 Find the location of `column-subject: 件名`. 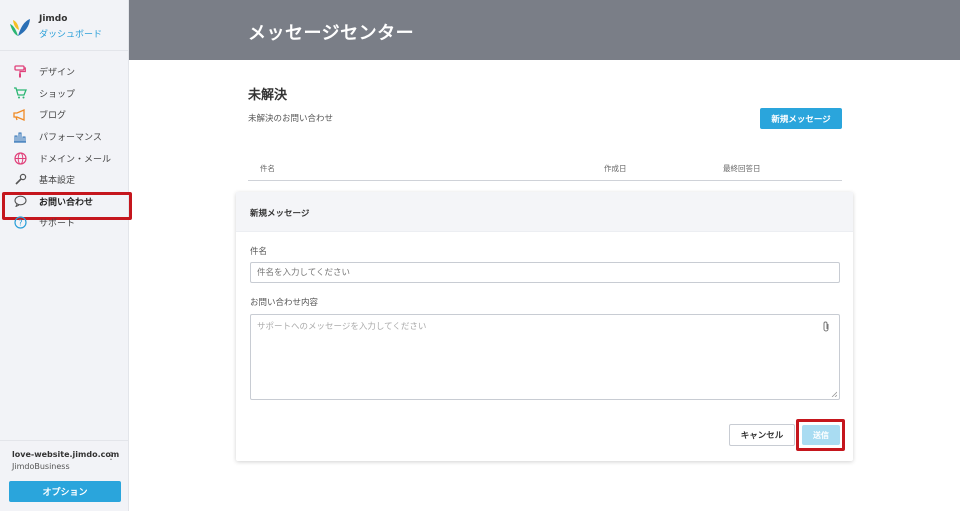

column-subject: 件名 is located at coordinates (267, 168).